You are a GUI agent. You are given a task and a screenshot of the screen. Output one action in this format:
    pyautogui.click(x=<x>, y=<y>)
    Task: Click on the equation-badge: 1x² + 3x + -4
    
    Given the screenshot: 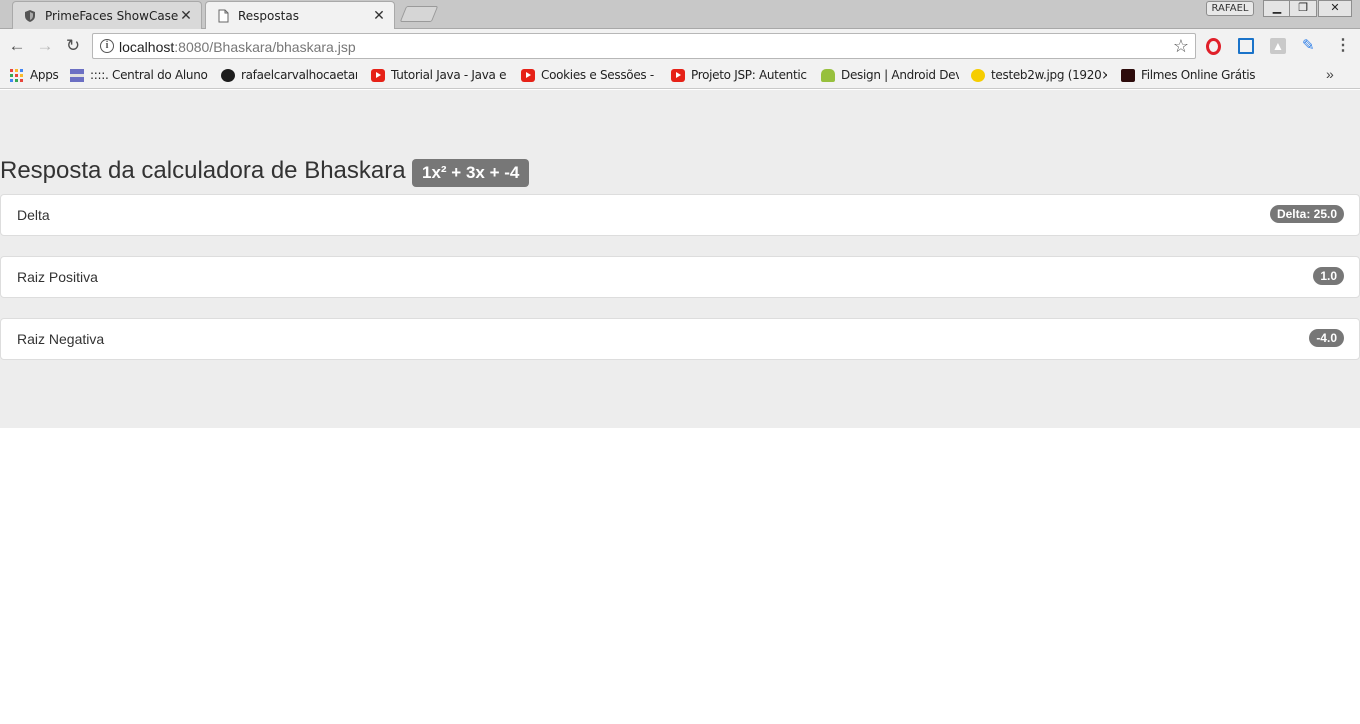 What is the action you would take?
    pyautogui.click(x=471, y=173)
    